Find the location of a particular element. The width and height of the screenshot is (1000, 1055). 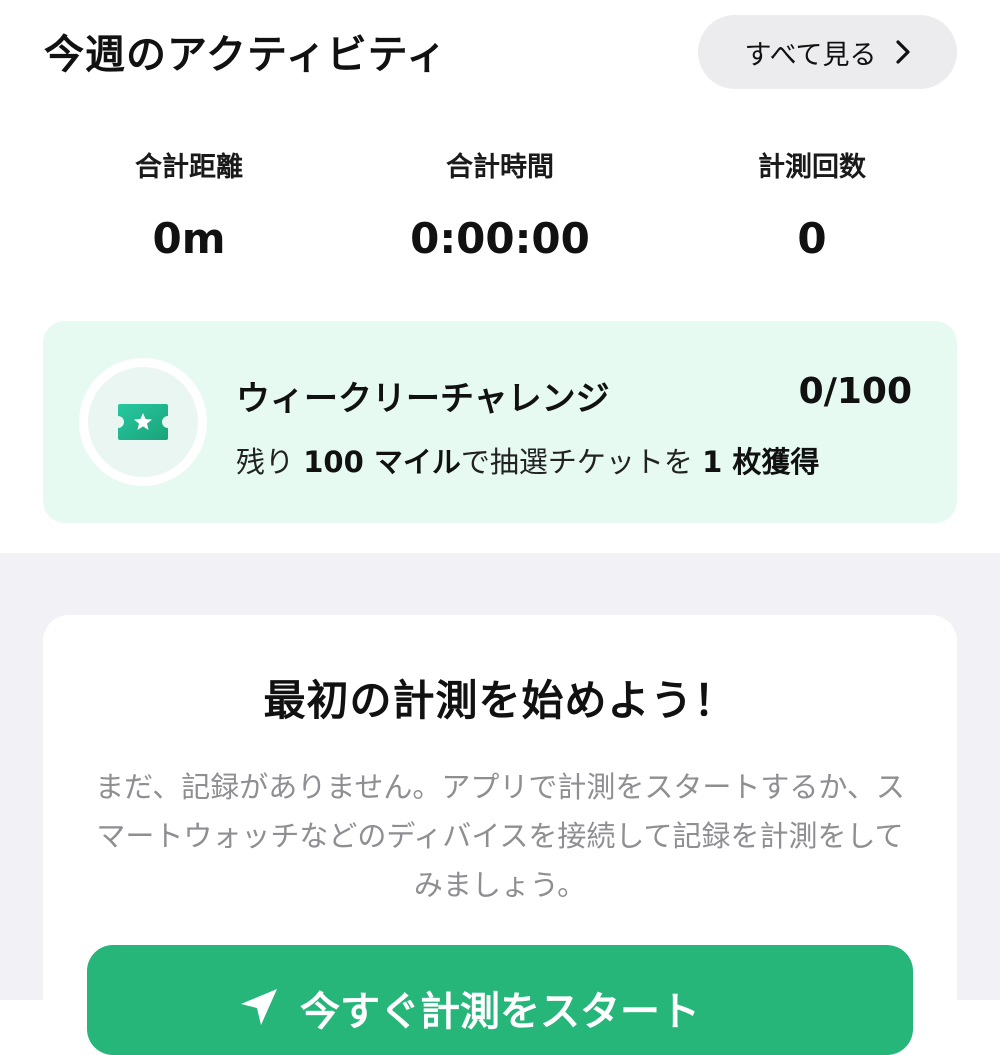

chevron-right-icon is located at coordinates (902, 52).